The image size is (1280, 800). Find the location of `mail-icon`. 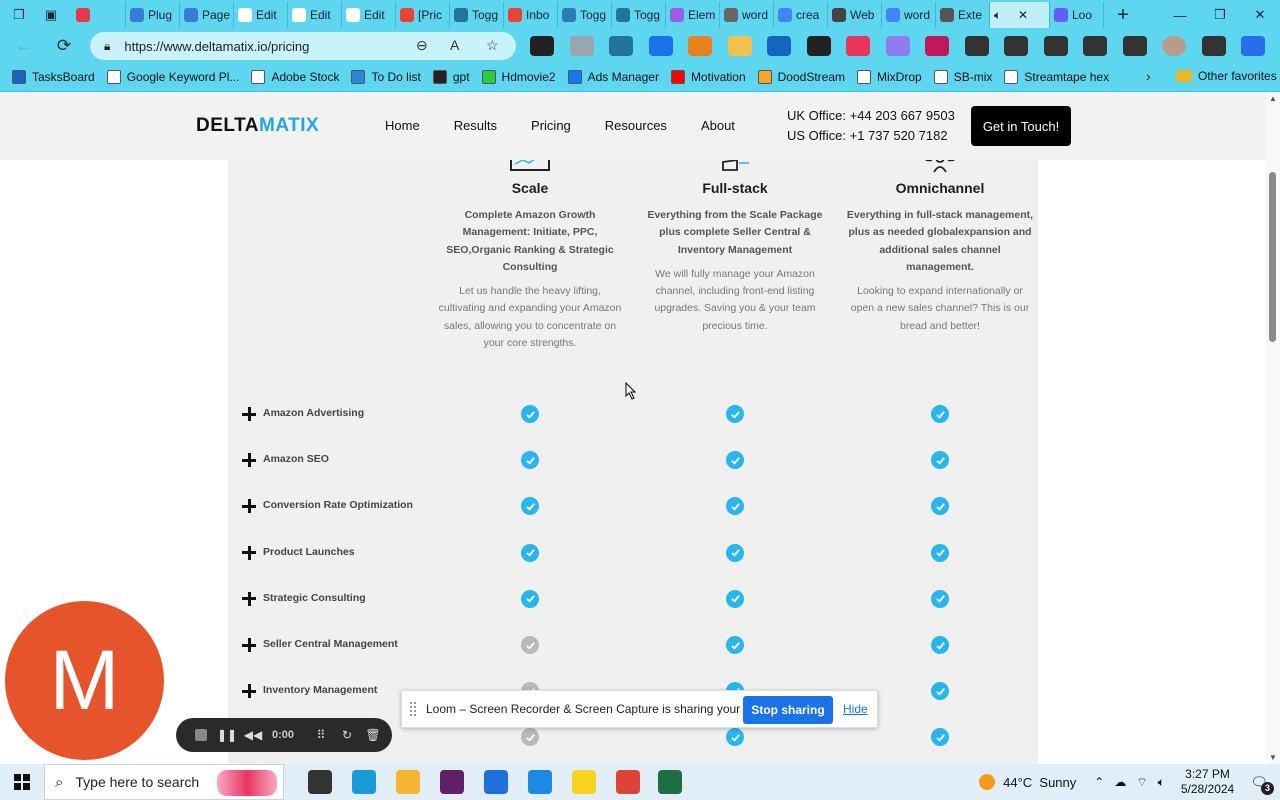

mail-icon is located at coordinates (540, 782).